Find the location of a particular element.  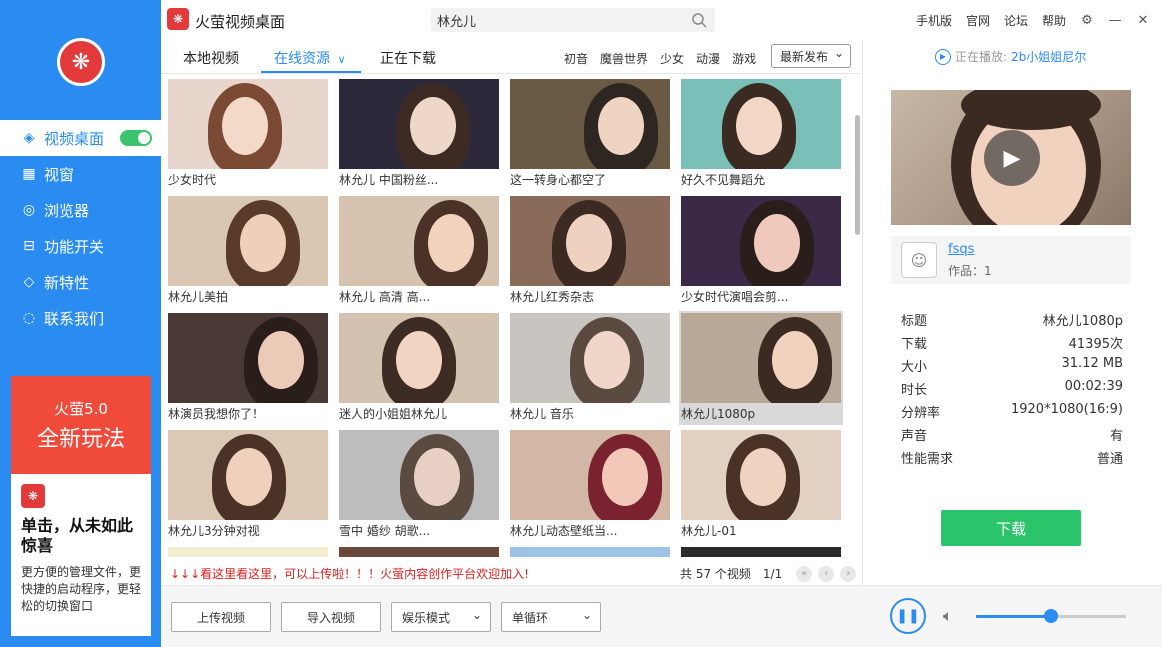

download-button: 下载 is located at coordinates (1011, 528).